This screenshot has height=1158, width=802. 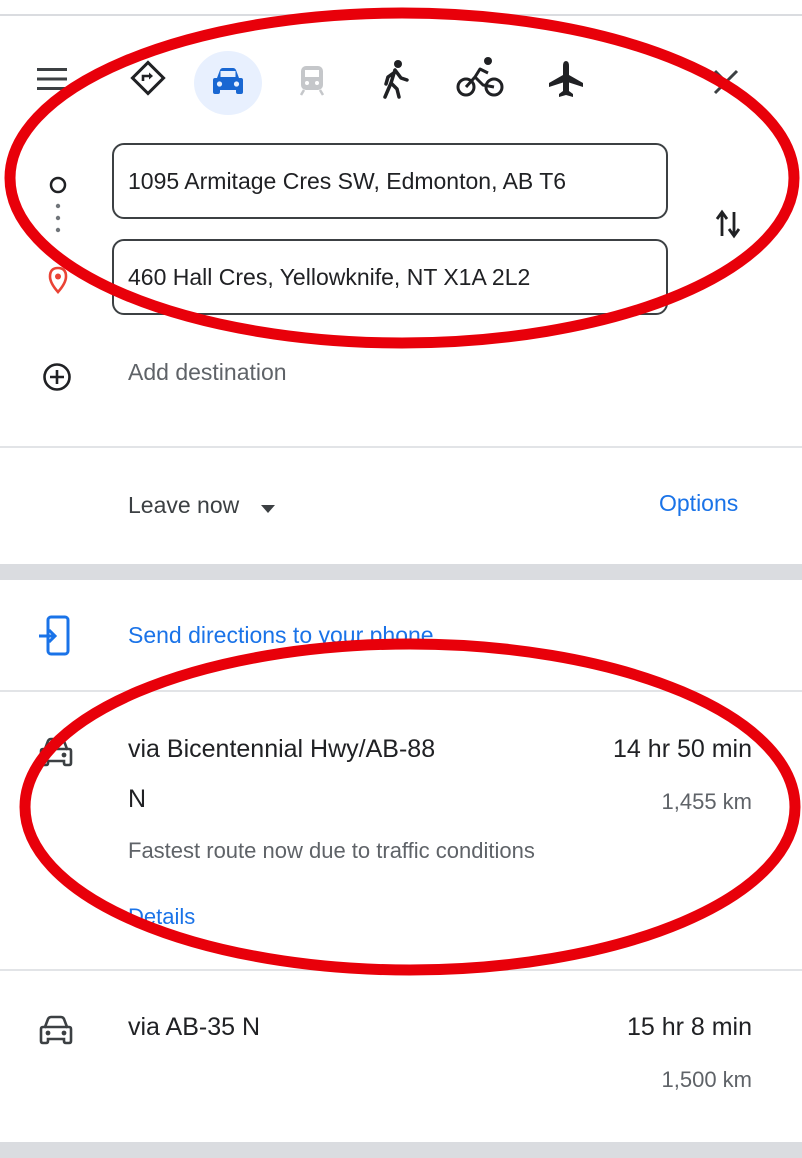 I want to click on cycling-mode-button, so click(x=480, y=79).